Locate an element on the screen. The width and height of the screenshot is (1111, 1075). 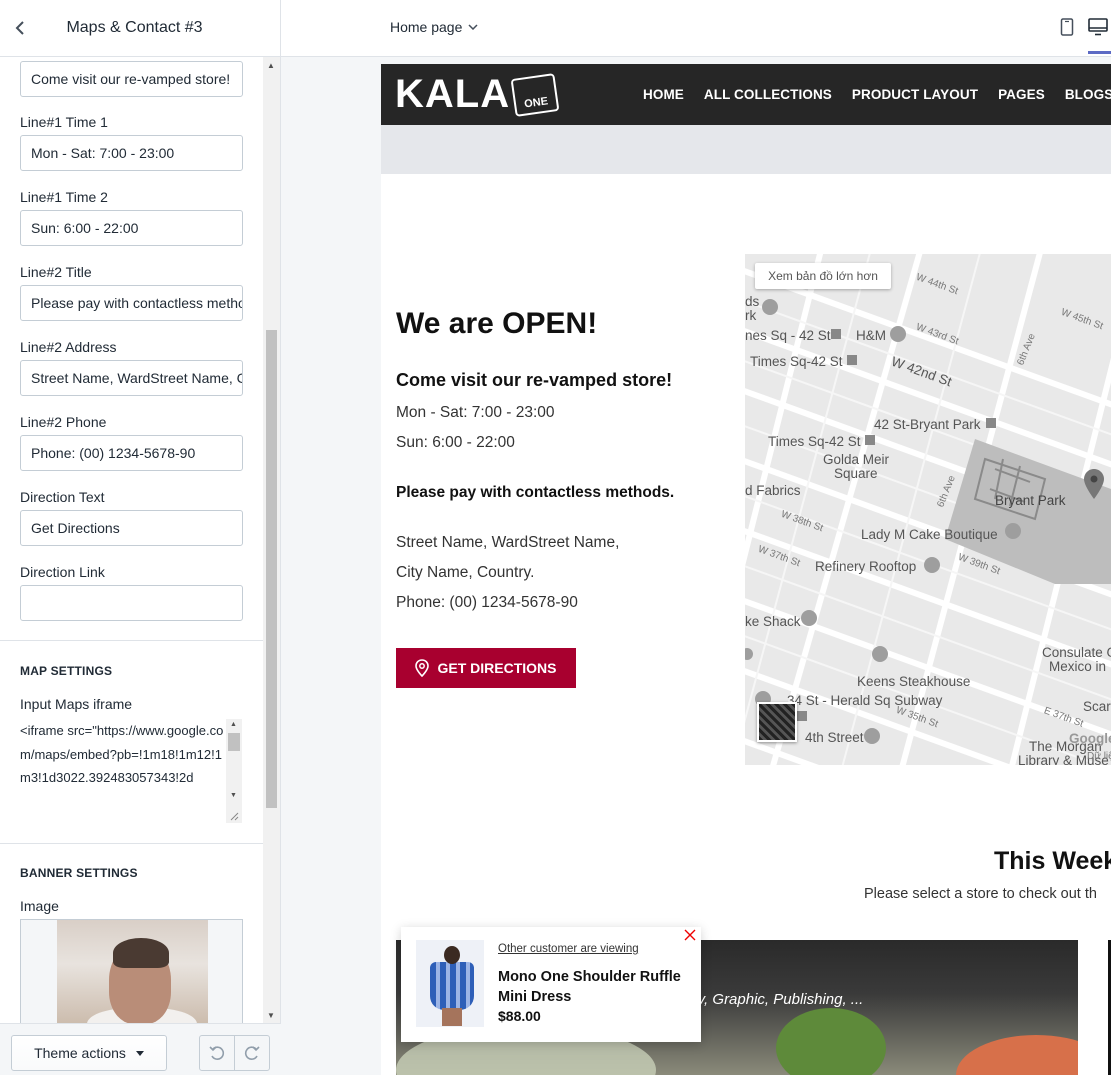
sidebar-footer: Theme actions is located at coordinates (140, 1049).